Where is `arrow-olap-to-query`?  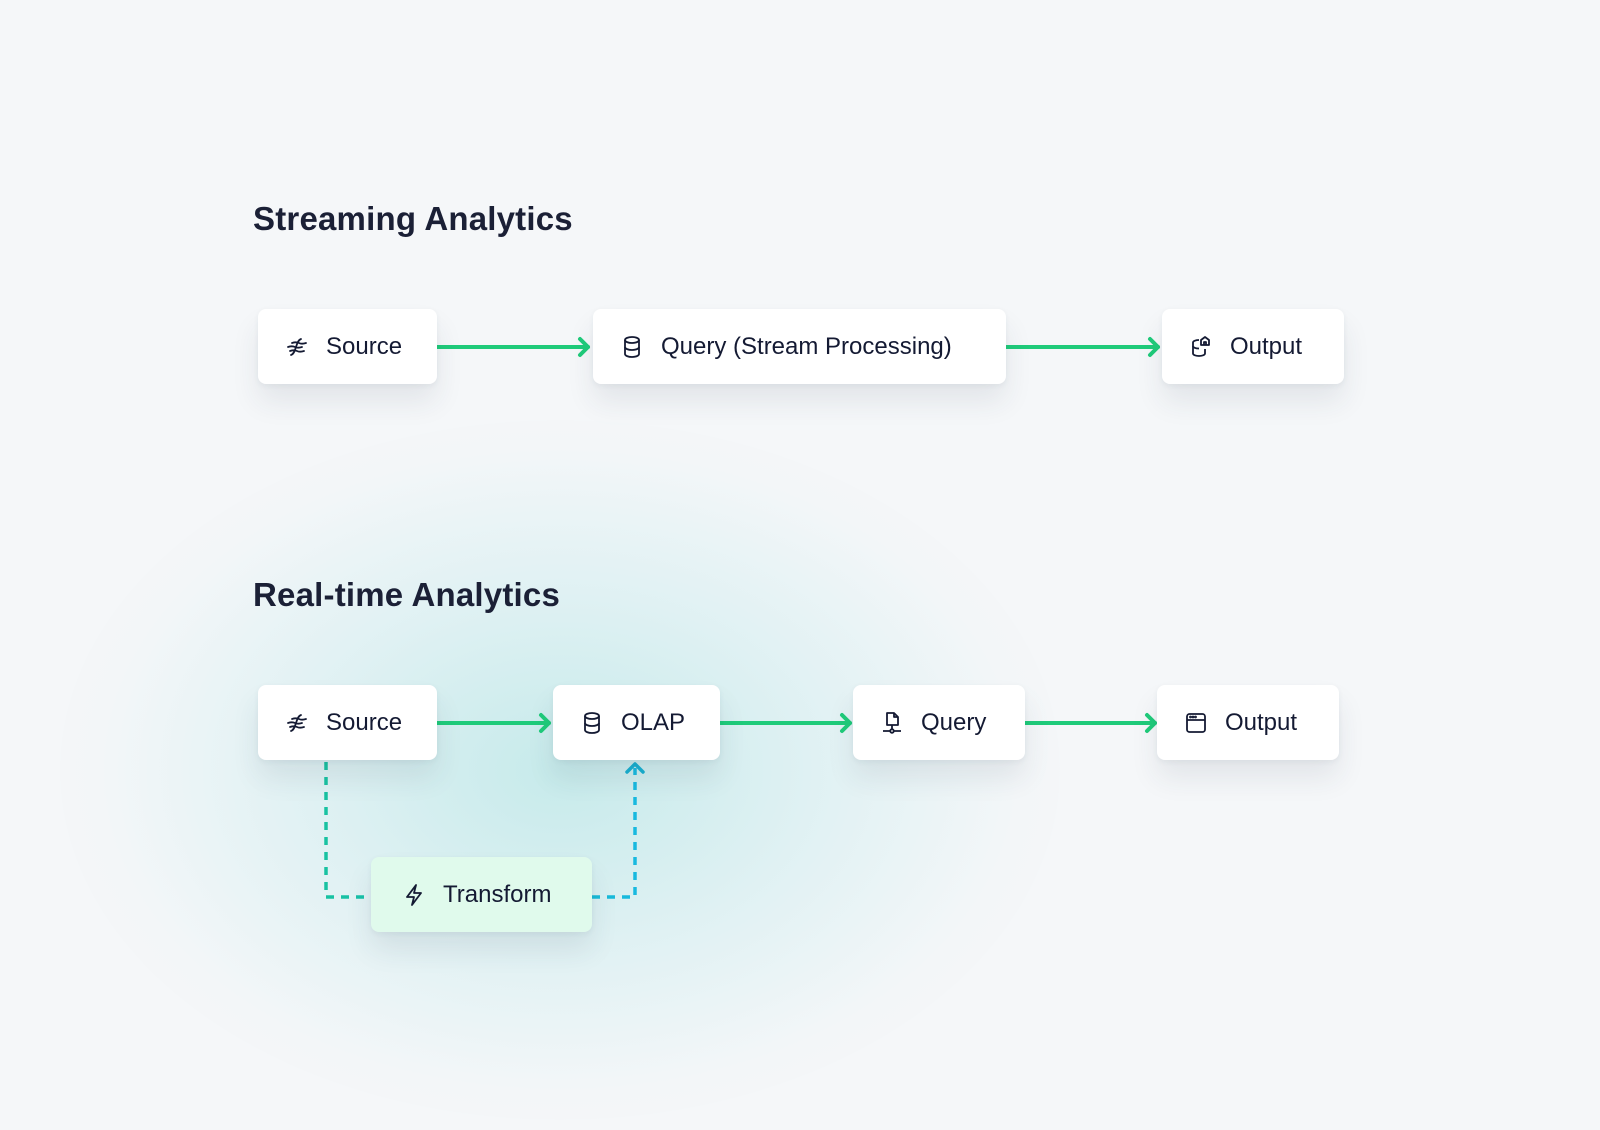 arrow-olap-to-query is located at coordinates (785, 723).